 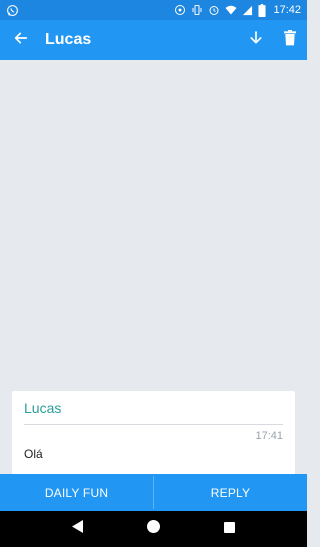 I want to click on whatsapp-icon, so click(x=12, y=10).